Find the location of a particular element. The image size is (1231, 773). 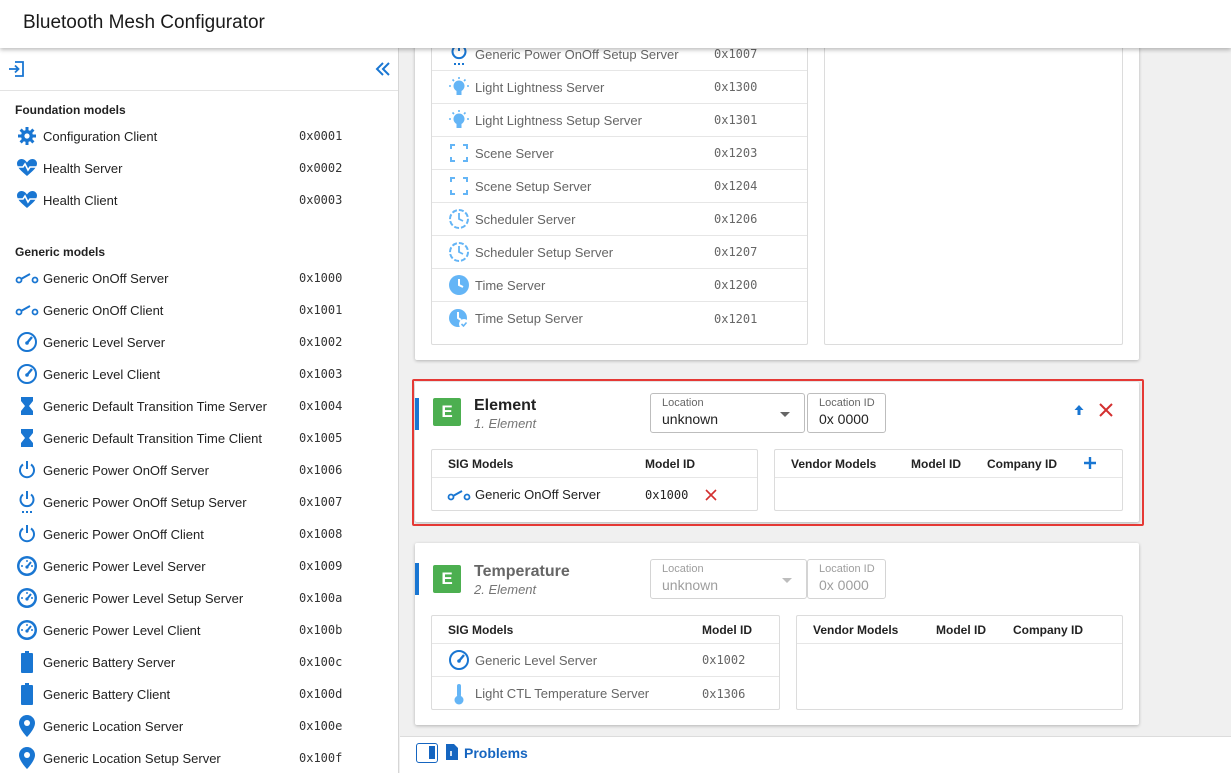

model-id: 0x1005 is located at coordinates (321, 438).